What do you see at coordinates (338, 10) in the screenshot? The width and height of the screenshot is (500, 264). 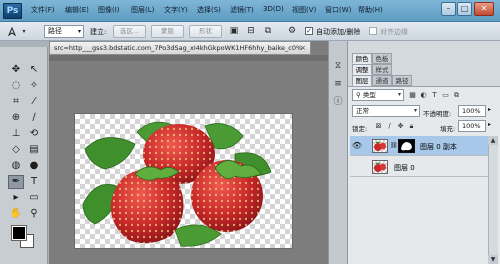 I see `menu-window: 窗口(W)` at bounding box center [338, 10].